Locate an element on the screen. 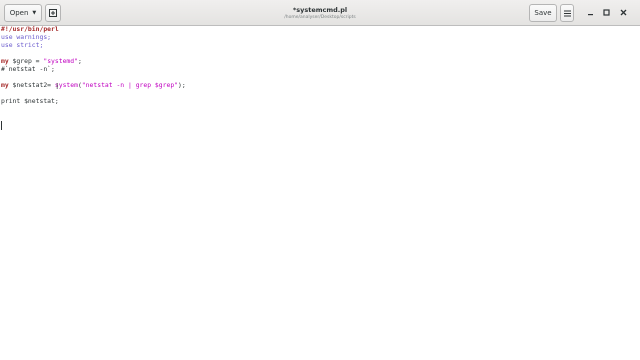 The height and width of the screenshot is (360, 640). close-icon is located at coordinates (623, 12).